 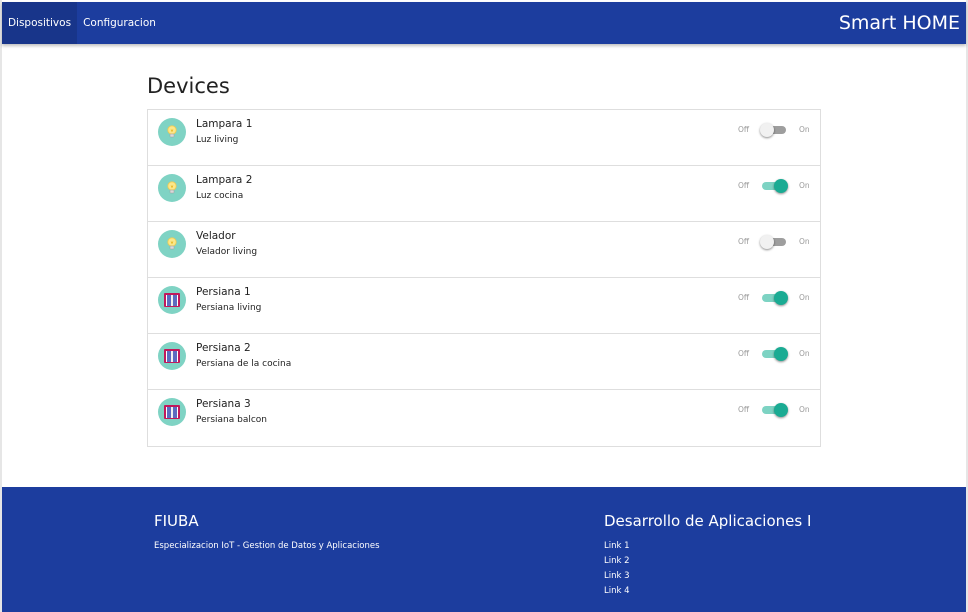 I want to click on device-name: Persiana 2, so click(x=223, y=348).